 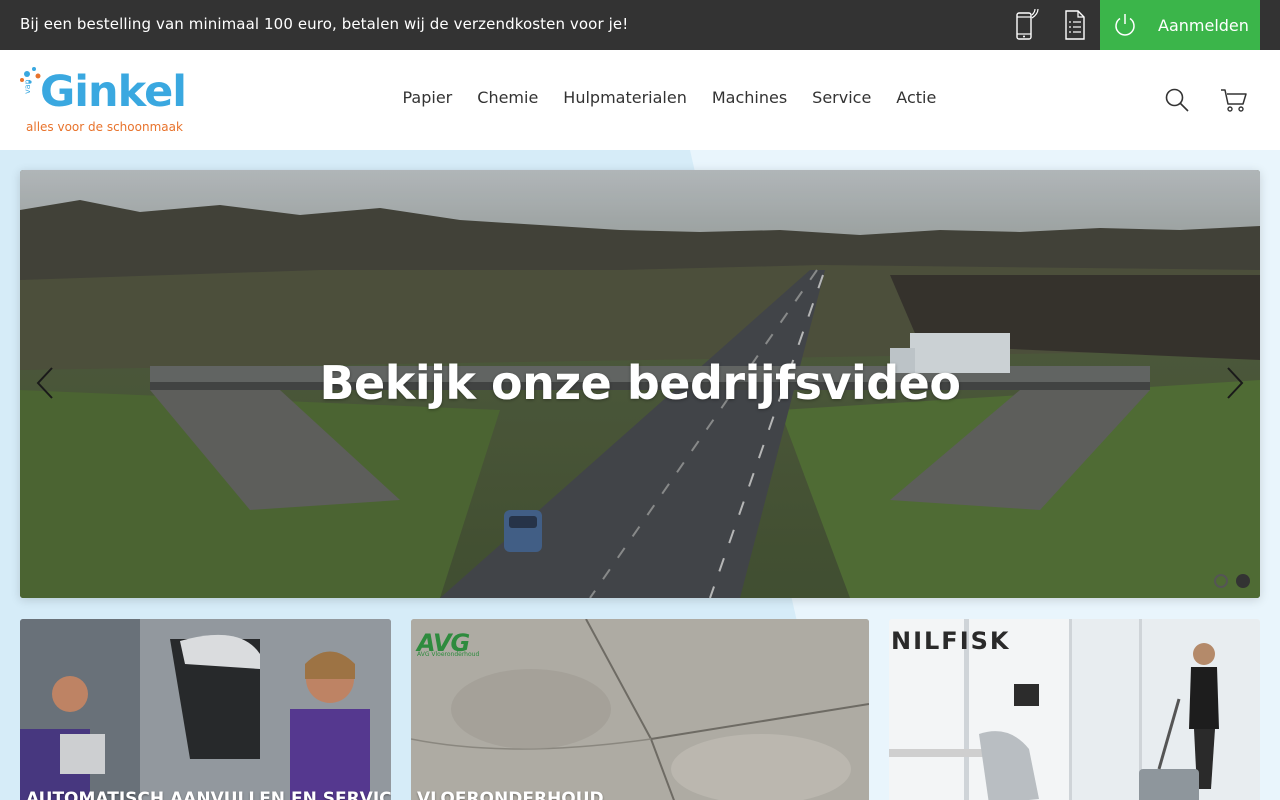 I want to click on category-card-automatic-refill: AUTOMATISCH AANVULLEN EN SERVICE, so click(x=205, y=709).